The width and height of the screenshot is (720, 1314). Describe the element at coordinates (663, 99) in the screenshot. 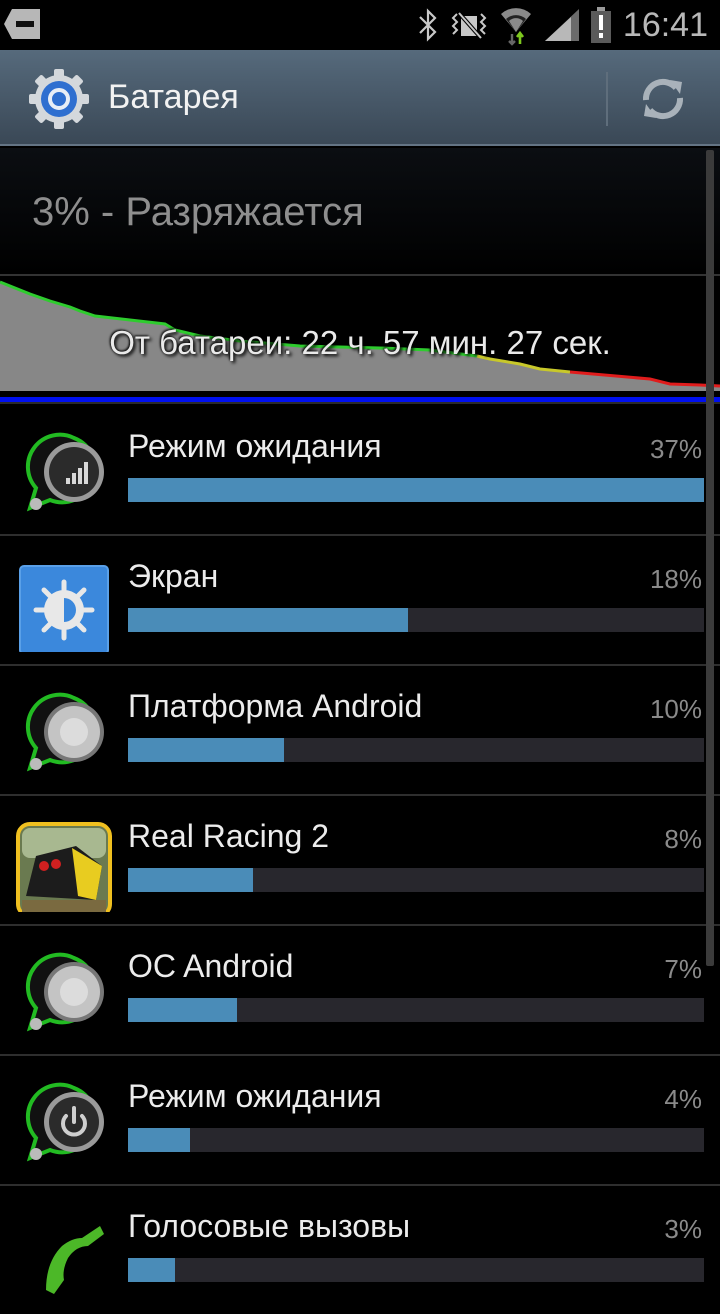

I see `refresh-icon` at that location.